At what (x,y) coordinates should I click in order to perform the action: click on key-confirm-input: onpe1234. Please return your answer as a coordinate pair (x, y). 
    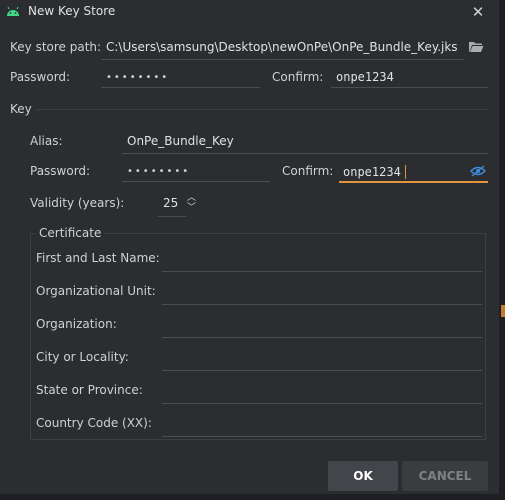
    Looking at the image, I should click on (372, 172).